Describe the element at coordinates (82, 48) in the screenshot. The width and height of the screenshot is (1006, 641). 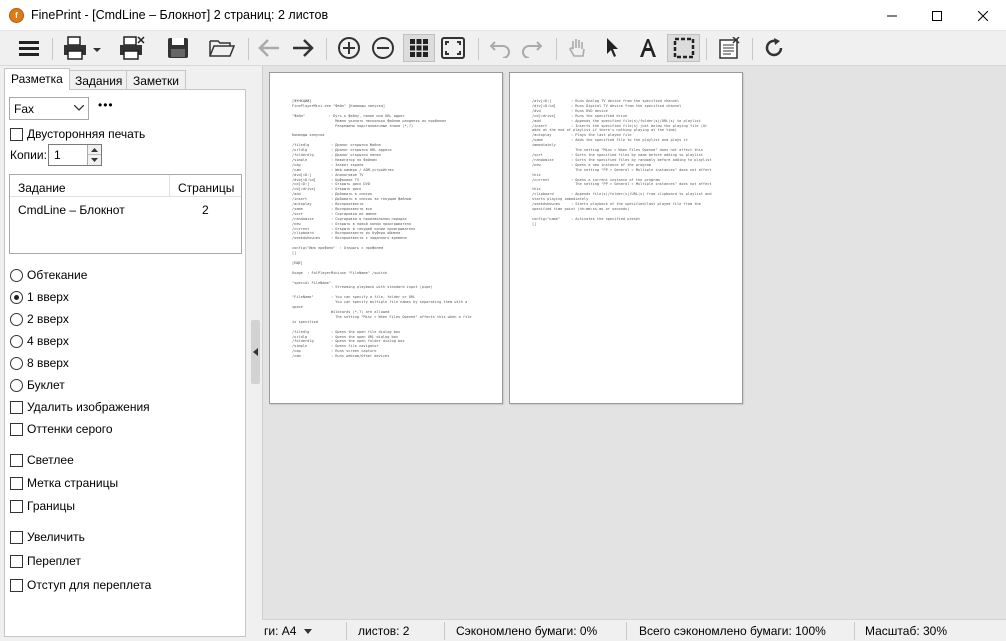
I see `printer-dropdown-button` at that location.